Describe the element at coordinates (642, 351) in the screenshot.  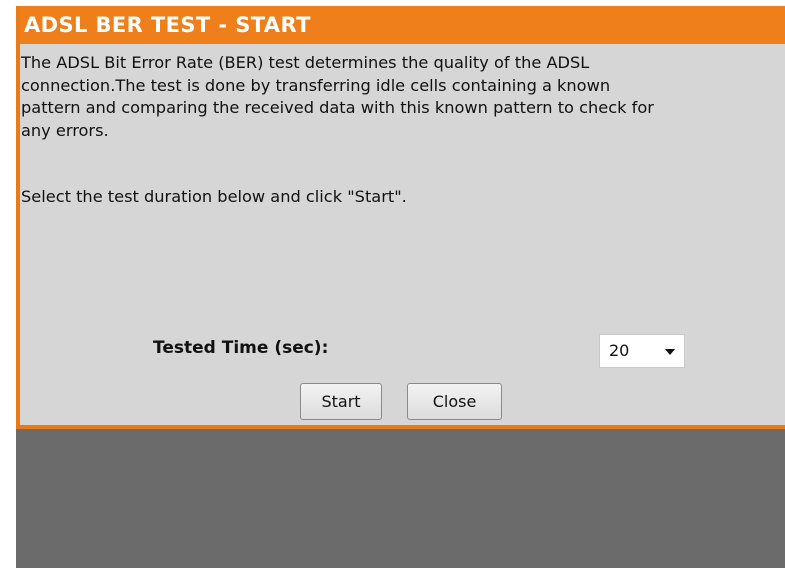
I see `tested-time-select: 20` at that location.